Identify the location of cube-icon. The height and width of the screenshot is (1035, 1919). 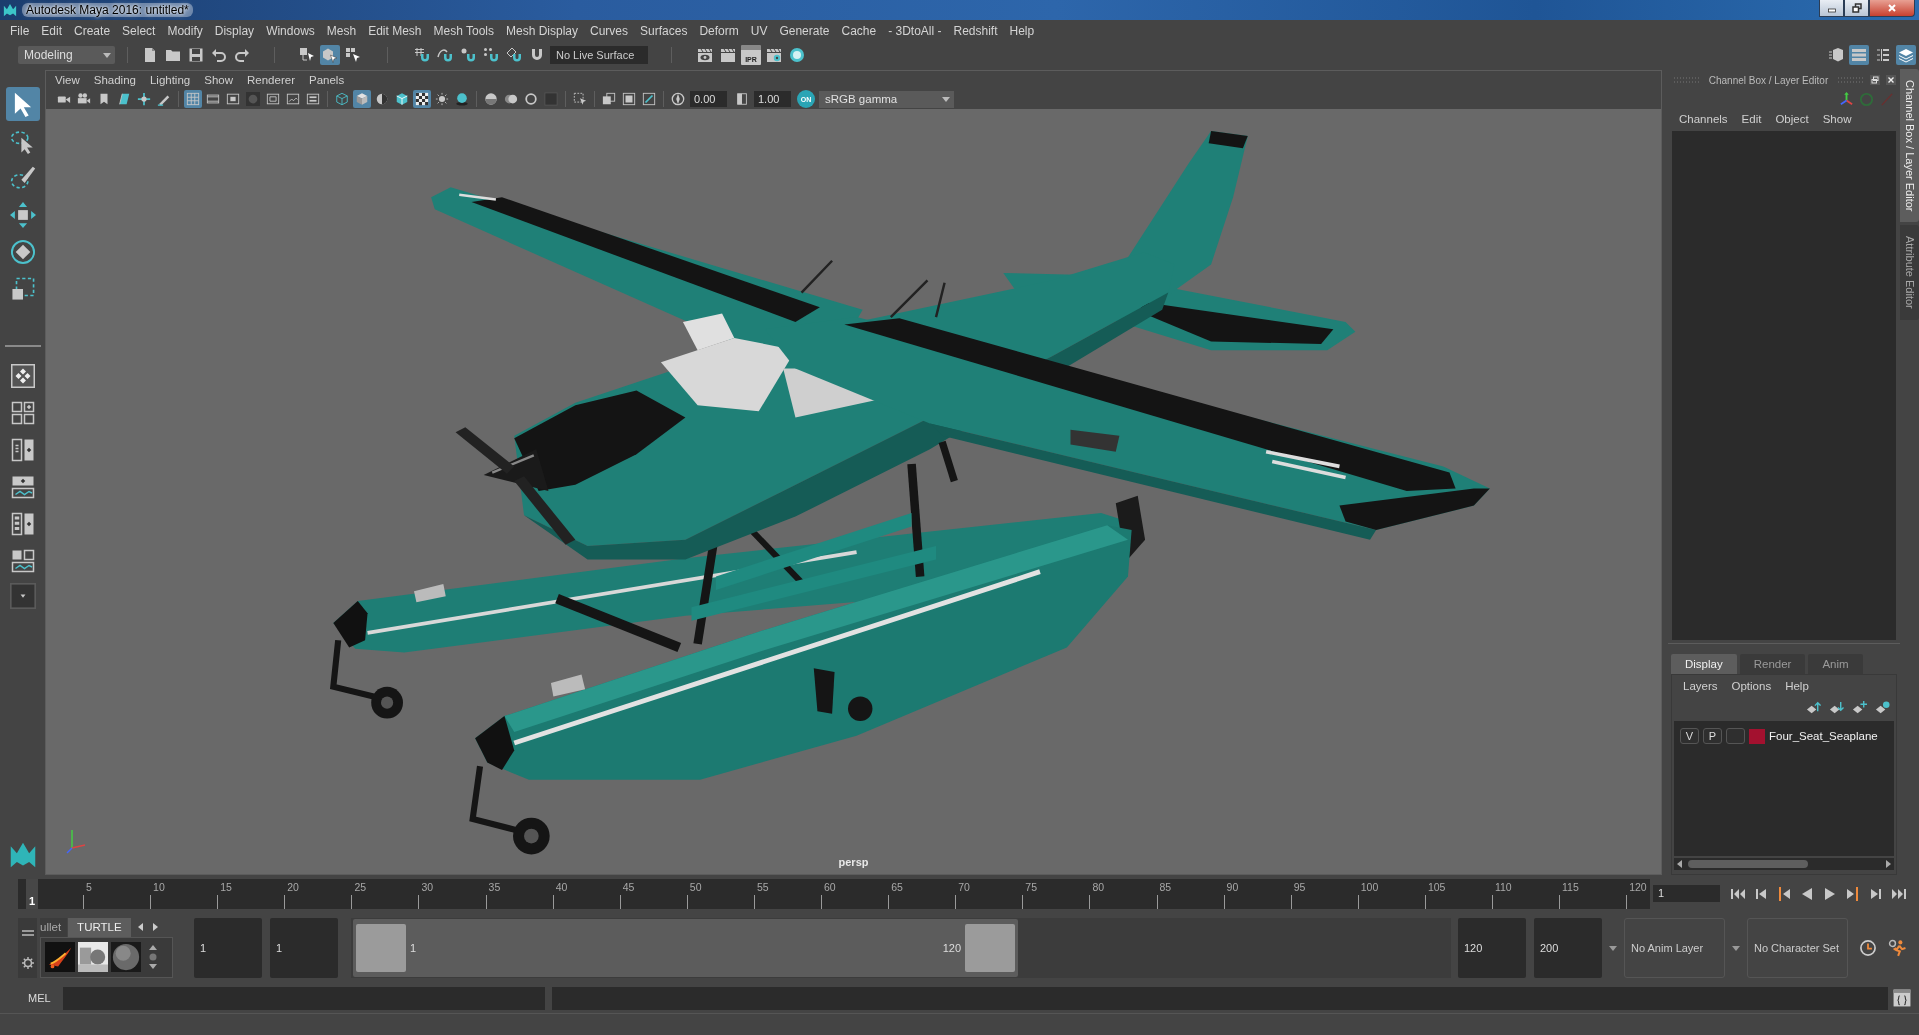
(362, 99).